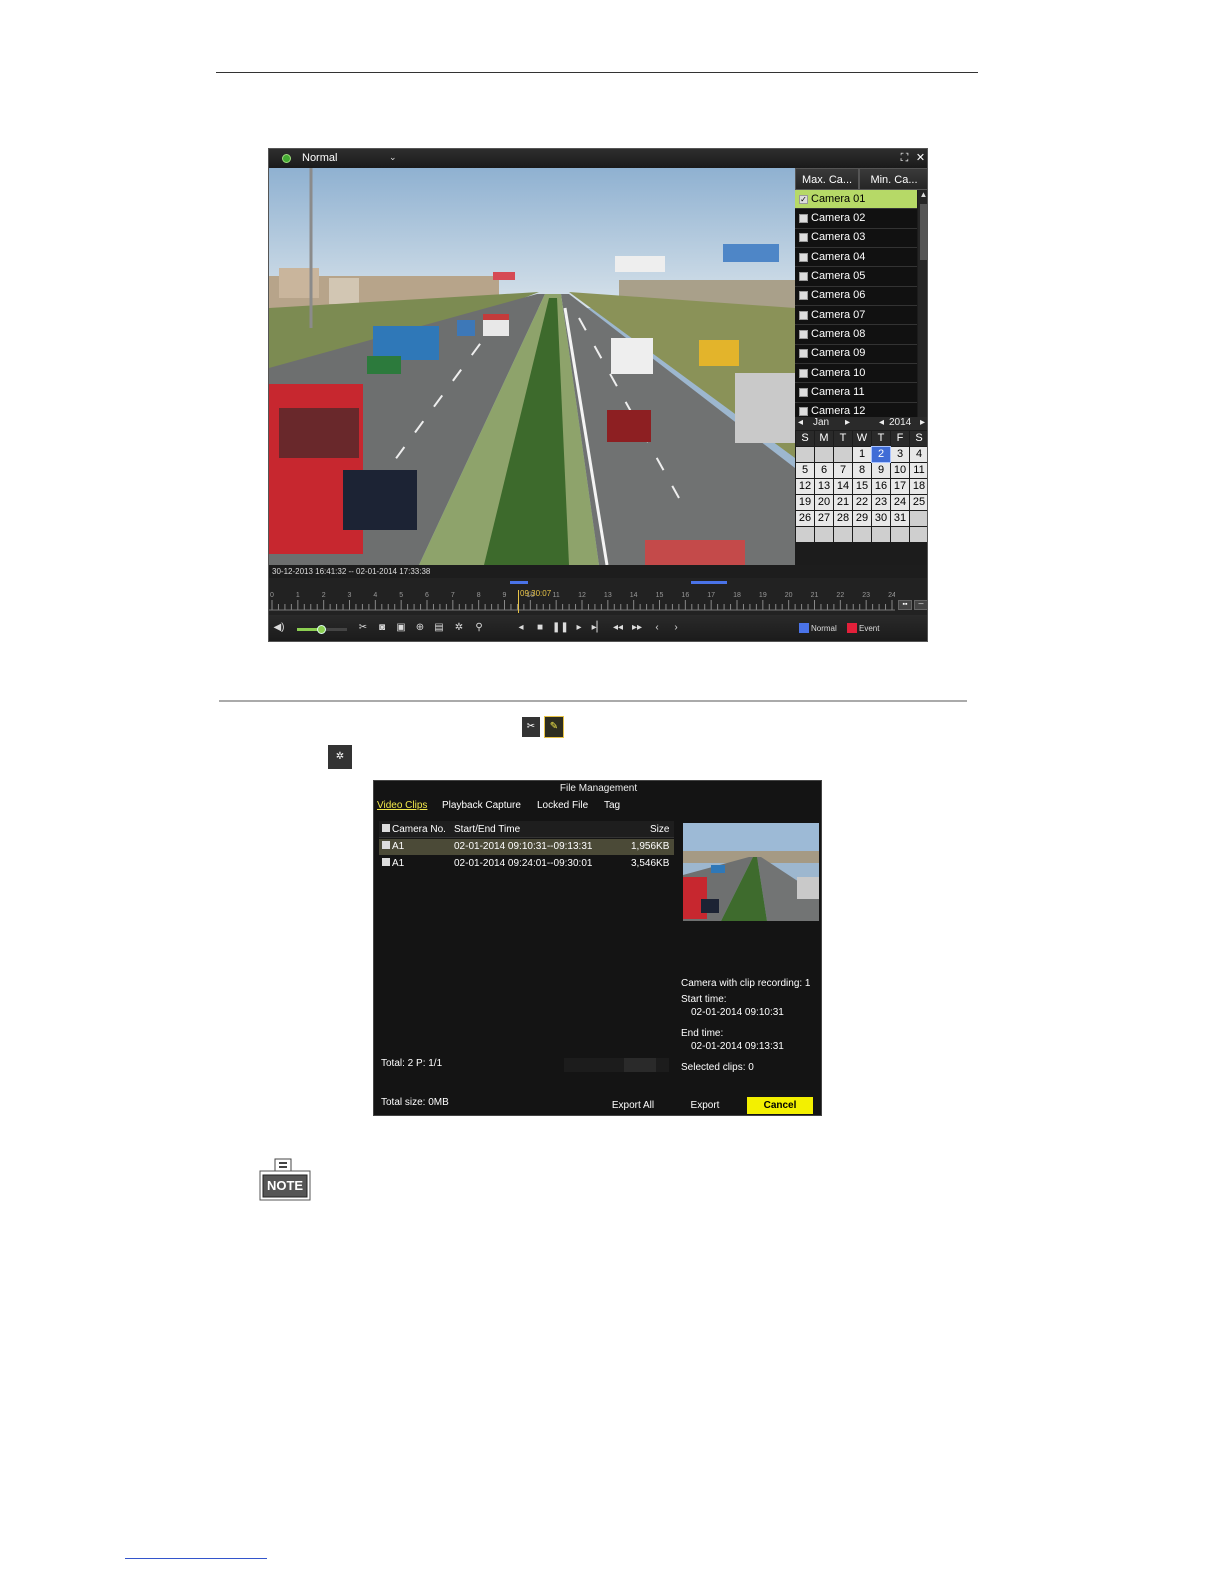  I want to click on cancel-button: Cancel, so click(780, 1105).